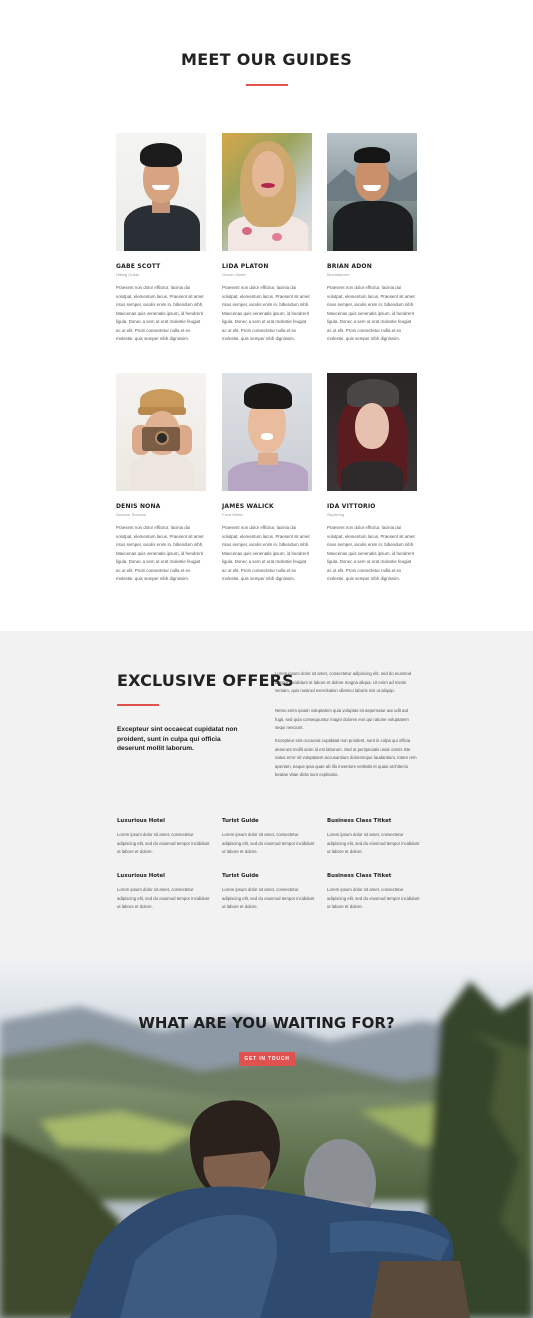 Image resolution: width=533 pixels, height=1318 pixels. I want to click on guide-name: LIDA PLATON, so click(245, 266).